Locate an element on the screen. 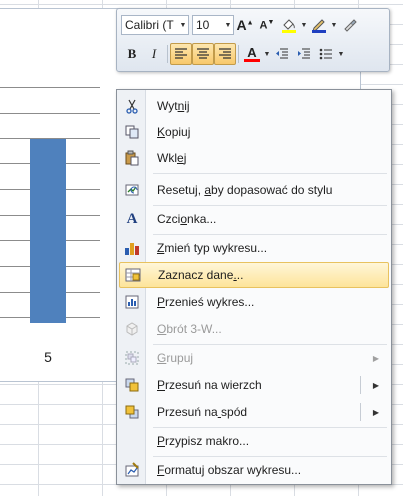 This screenshot has width=403, height=496. pencil-icon is located at coordinates (319, 26).